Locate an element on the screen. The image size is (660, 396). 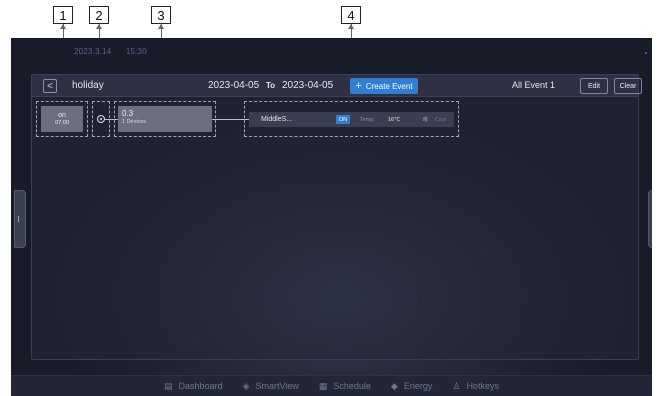
energy-icon: ◆ is located at coordinates (394, 385).